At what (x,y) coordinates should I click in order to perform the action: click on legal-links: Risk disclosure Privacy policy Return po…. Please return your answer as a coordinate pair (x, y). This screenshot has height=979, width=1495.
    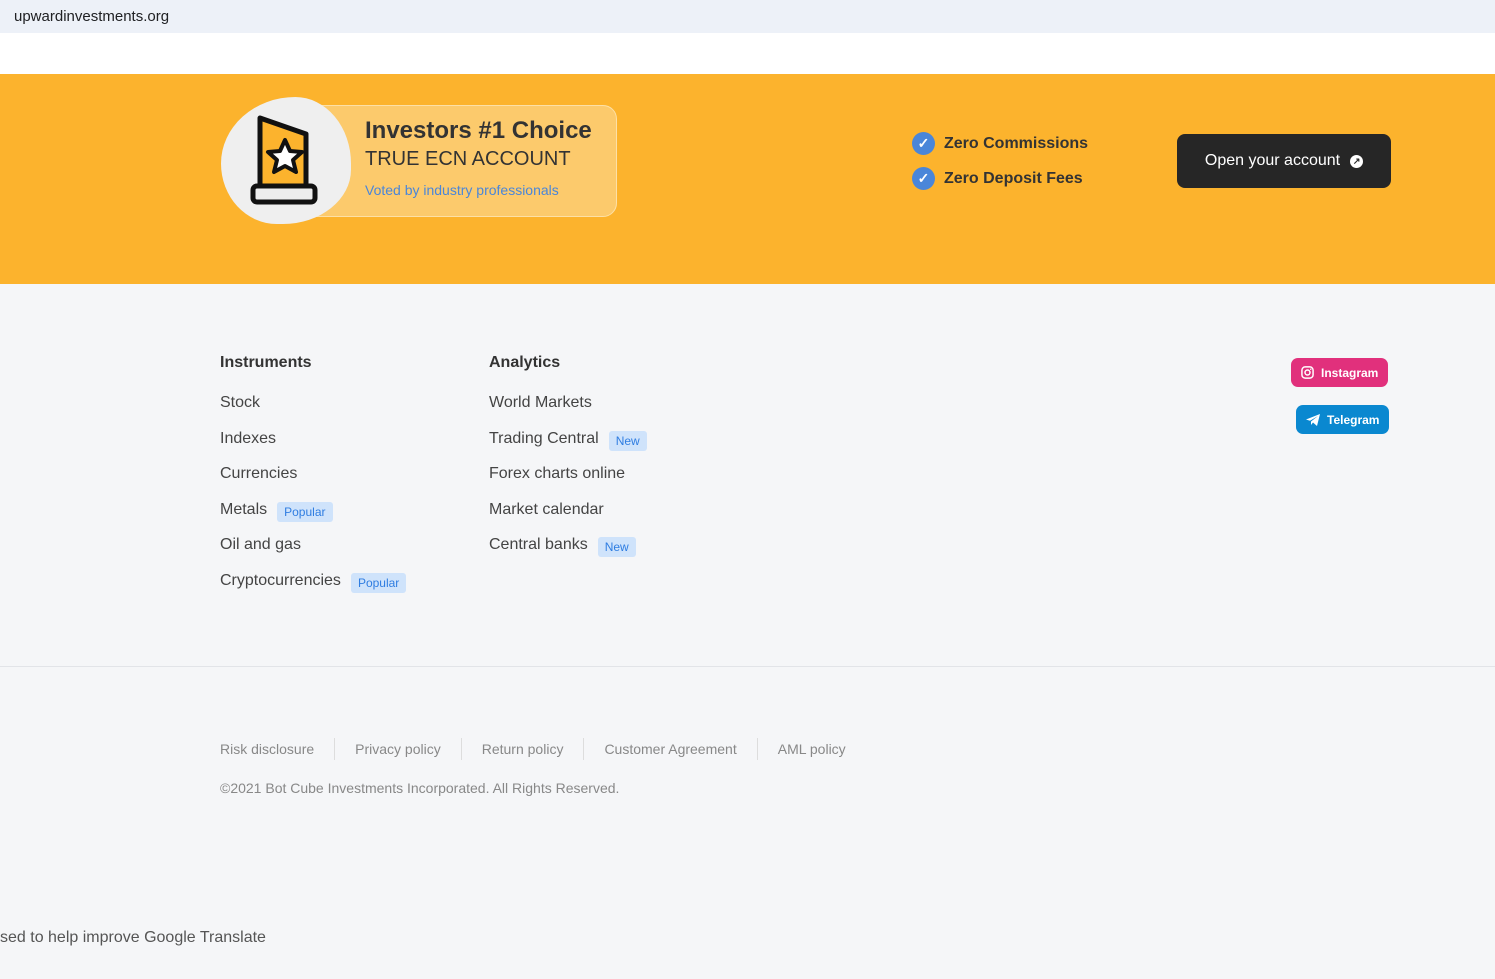
    Looking at the image, I should click on (543, 749).